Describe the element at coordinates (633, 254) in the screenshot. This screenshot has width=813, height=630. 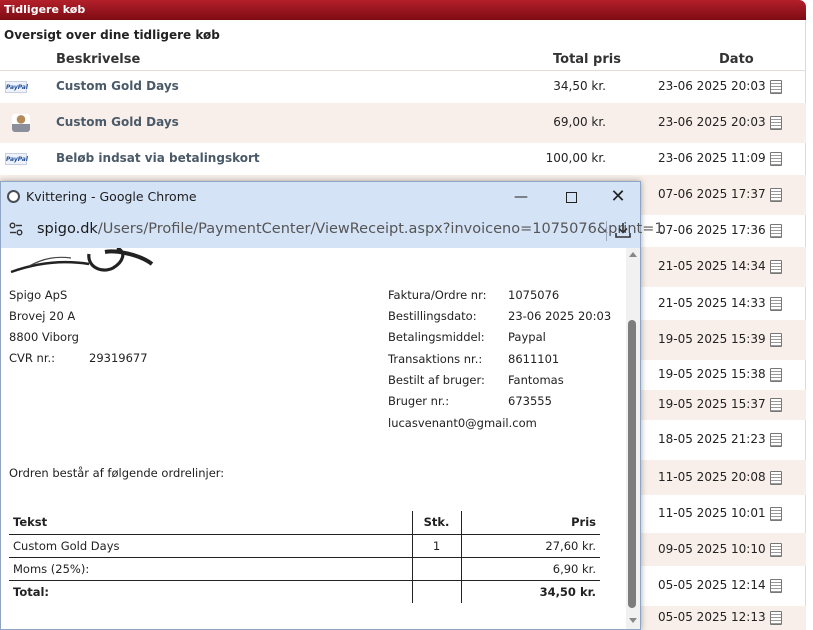
I see `scroll-up-icon` at that location.